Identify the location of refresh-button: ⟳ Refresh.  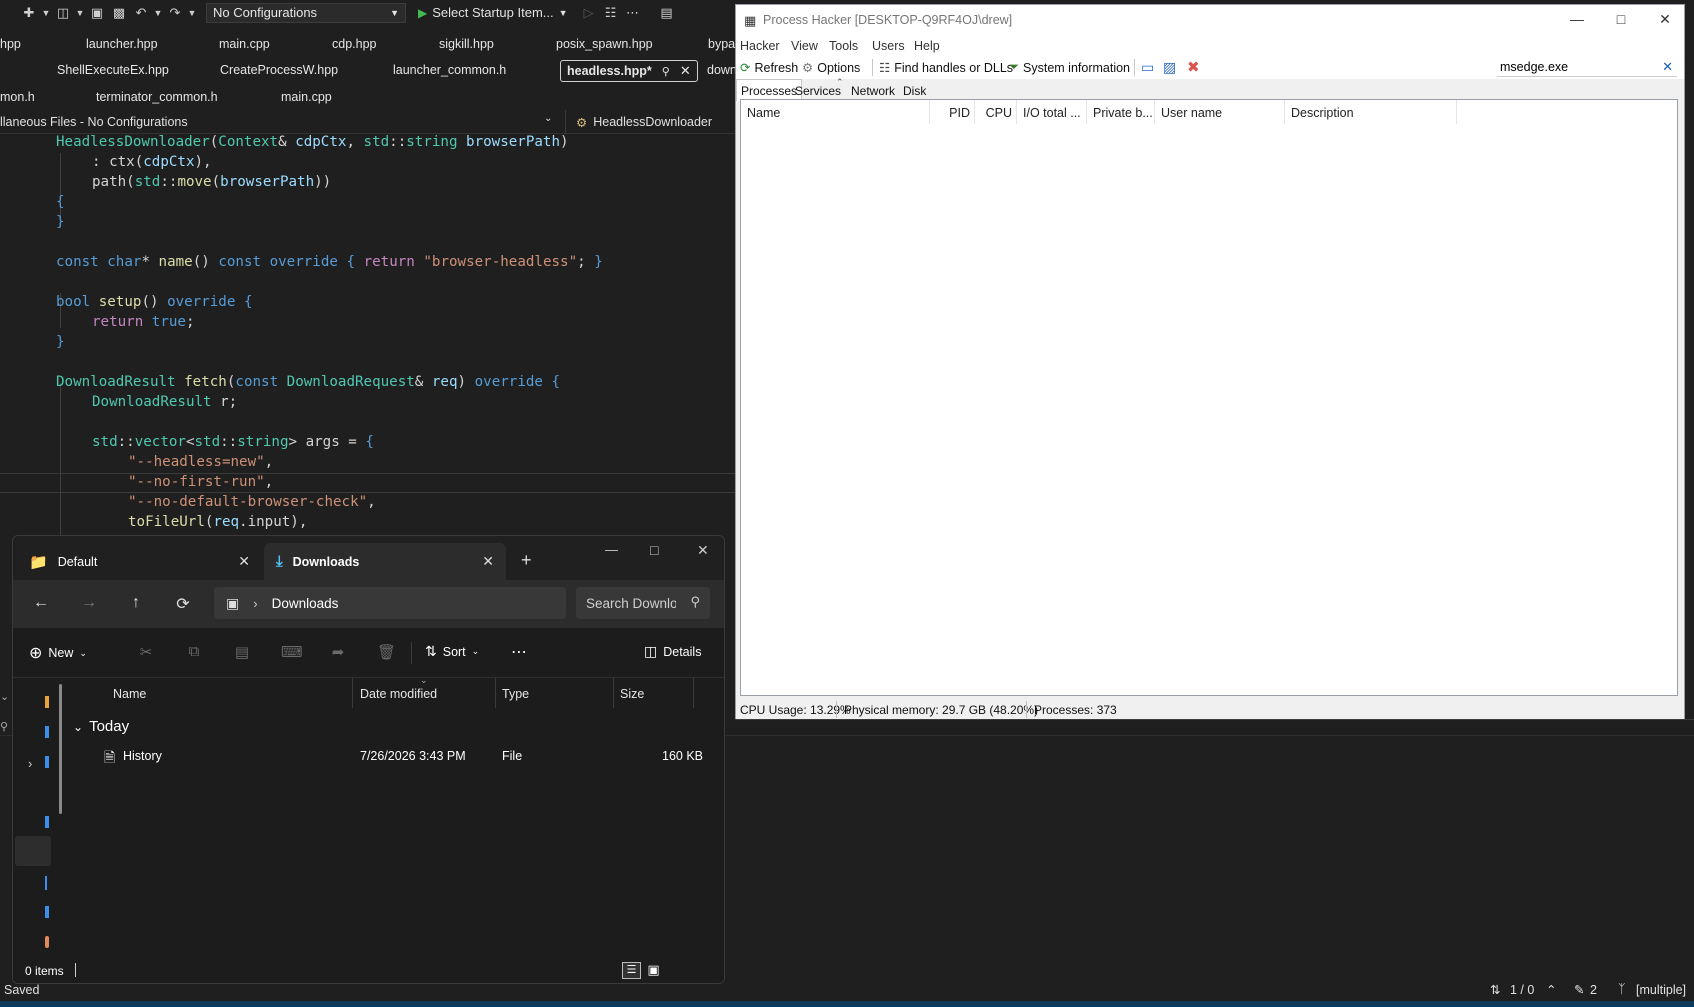
(769, 68).